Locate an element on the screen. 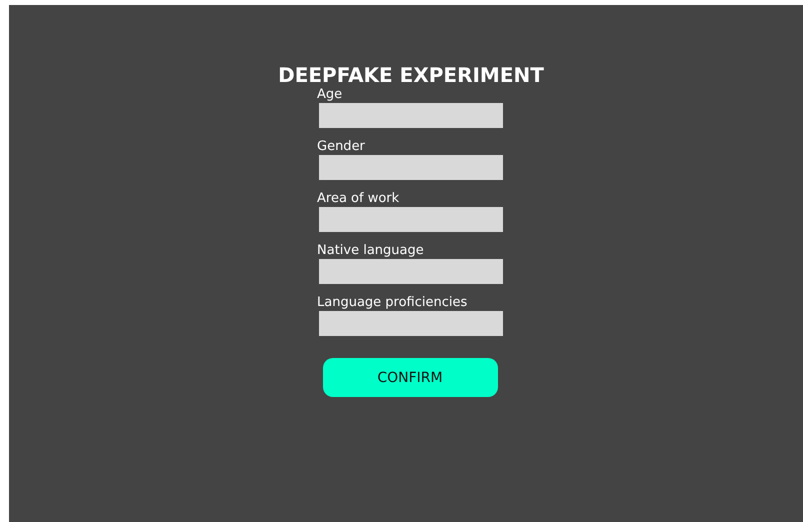 The height and width of the screenshot is (522, 803). field-label: Age is located at coordinates (330, 95).